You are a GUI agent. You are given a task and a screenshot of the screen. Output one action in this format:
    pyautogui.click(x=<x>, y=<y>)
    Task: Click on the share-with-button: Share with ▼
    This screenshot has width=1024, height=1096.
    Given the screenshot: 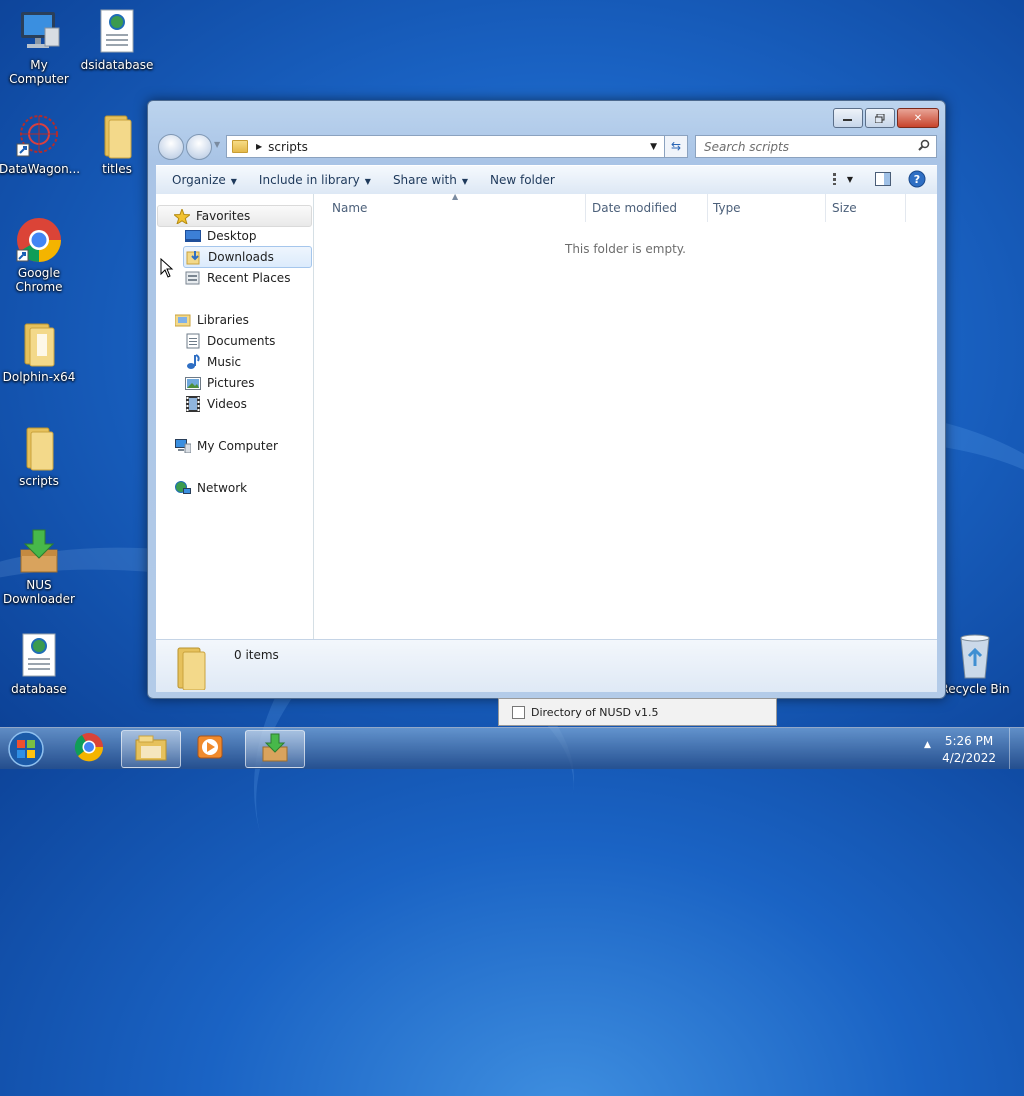 What is the action you would take?
    pyautogui.click(x=430, y=180)
    